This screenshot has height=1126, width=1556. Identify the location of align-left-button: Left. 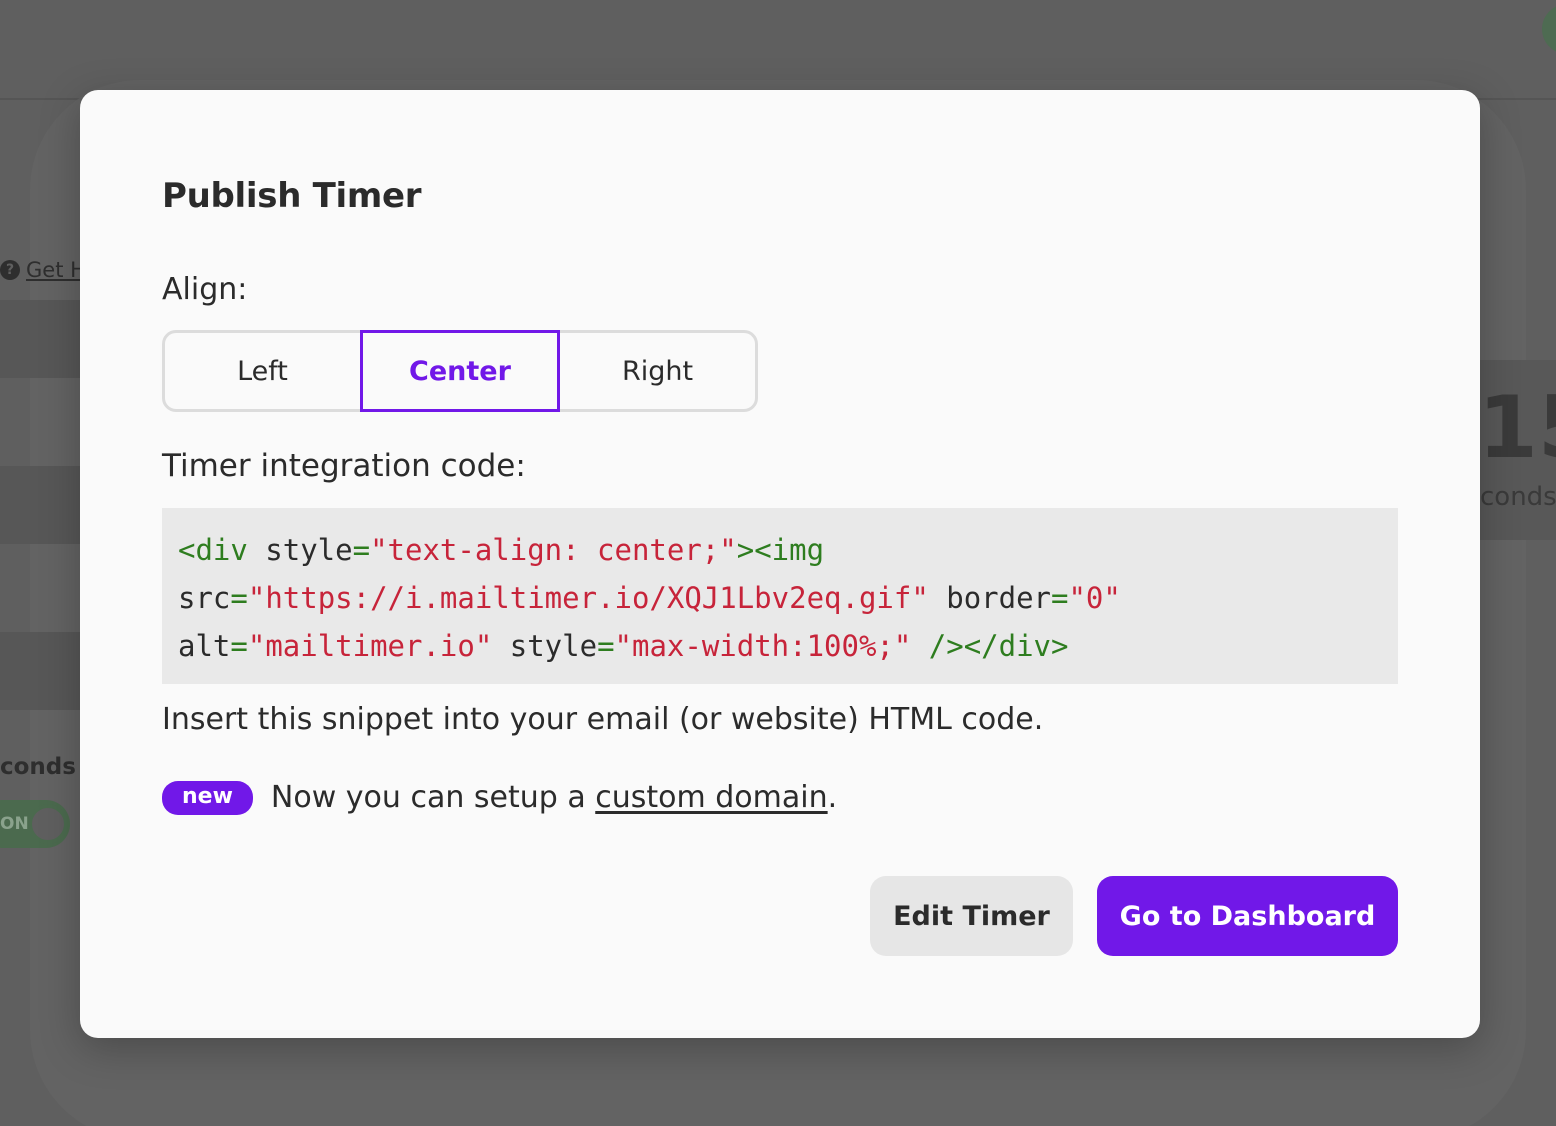
(262, 371).